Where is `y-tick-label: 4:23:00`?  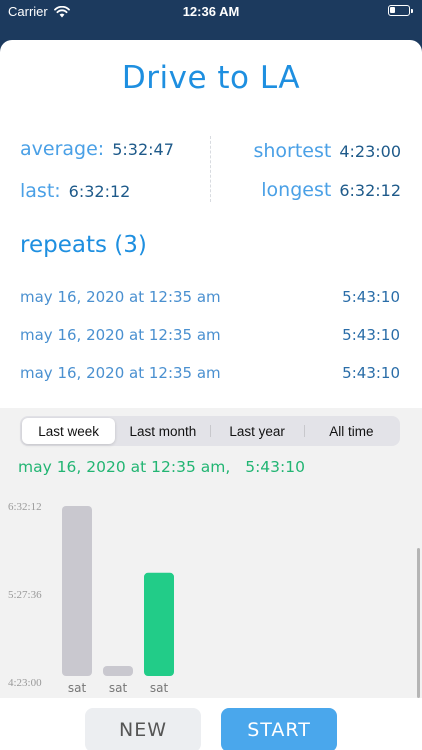
y-tick-label: 4:23:00 is located at coordinates (25, 683).